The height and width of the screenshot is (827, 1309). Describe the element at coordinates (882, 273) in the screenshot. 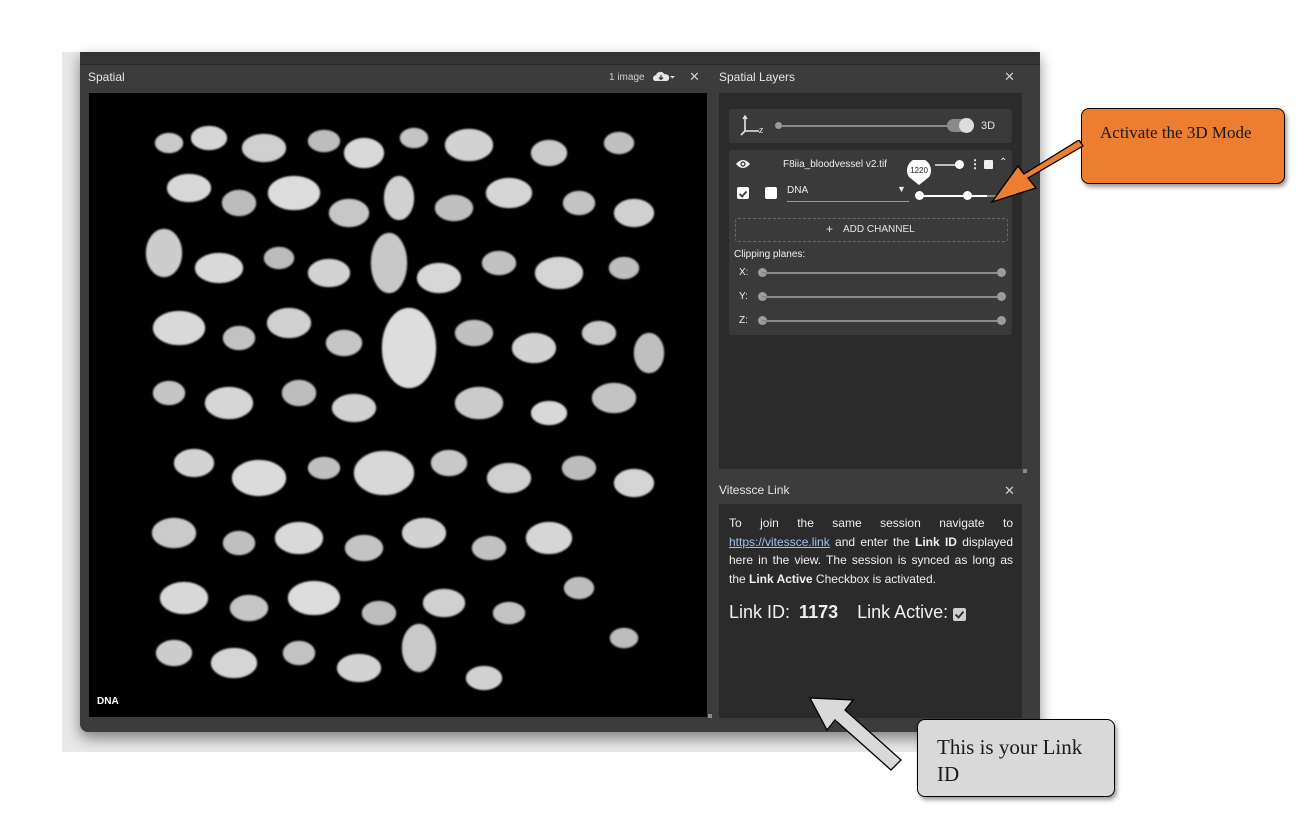

I see `clip-x-slider` at that location.